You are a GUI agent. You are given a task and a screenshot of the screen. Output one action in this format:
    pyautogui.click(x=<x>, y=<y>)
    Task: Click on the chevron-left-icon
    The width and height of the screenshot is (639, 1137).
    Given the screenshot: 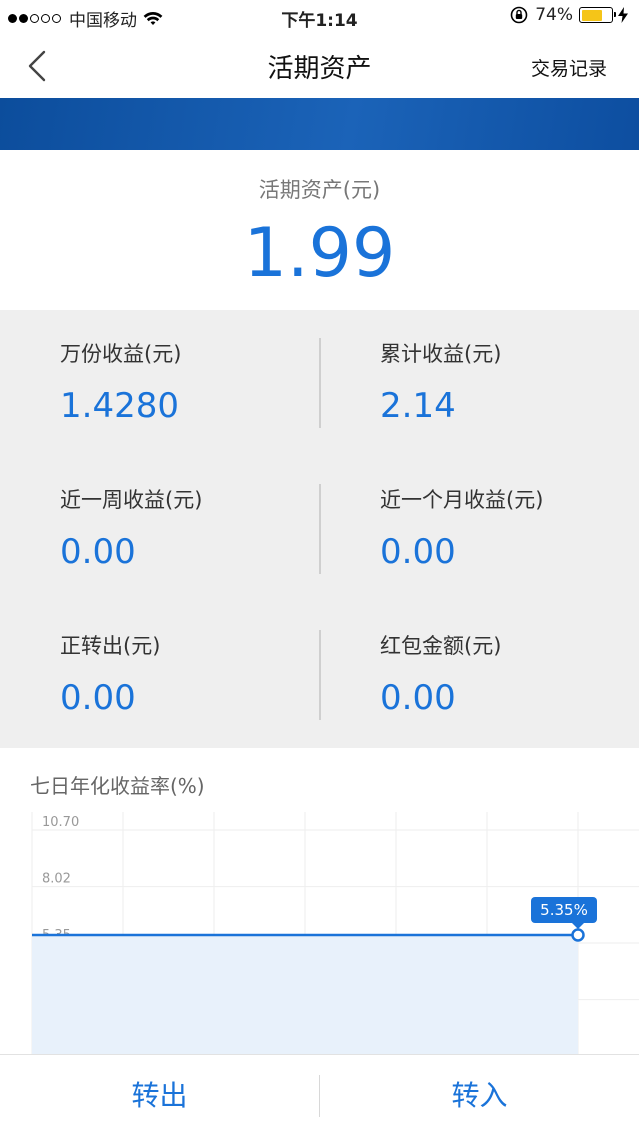 What is the action you would take?
    pyautogui.click(x=37, y=66)
    